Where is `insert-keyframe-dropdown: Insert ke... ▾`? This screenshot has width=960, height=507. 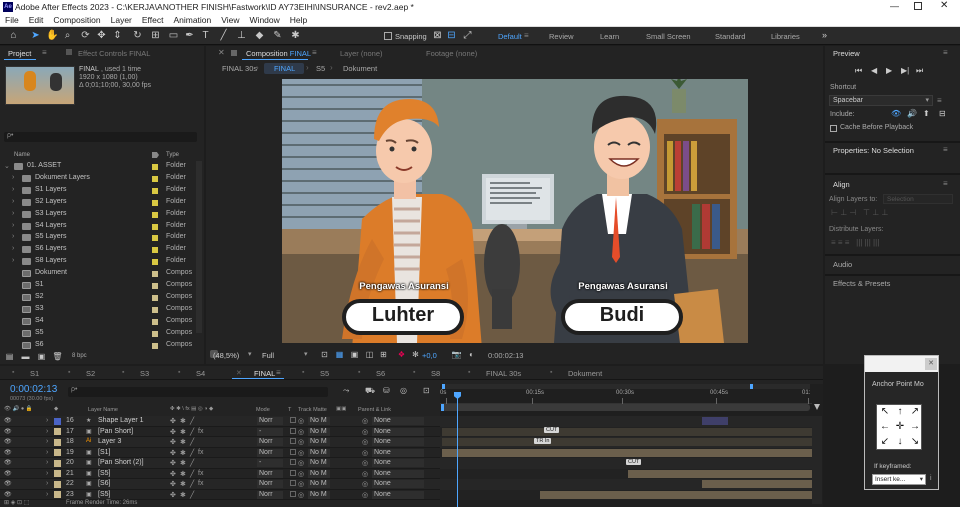 insert-keyframe-dropdown: Insert ke... ▾ is located at coordinates (899, 479).